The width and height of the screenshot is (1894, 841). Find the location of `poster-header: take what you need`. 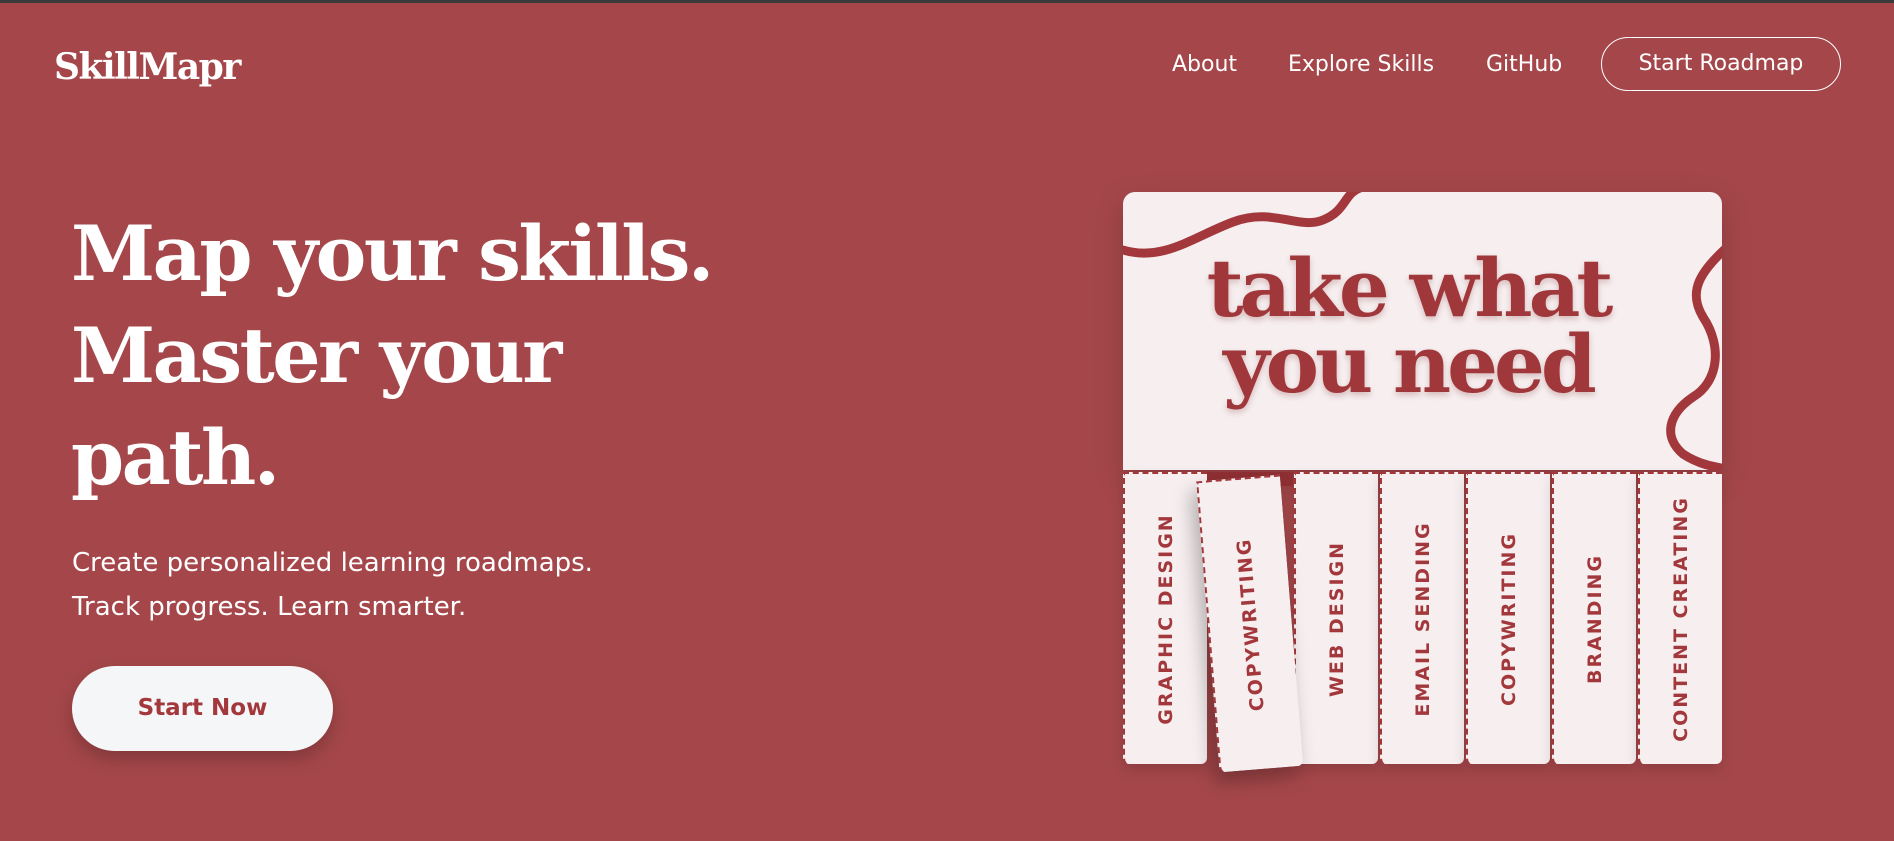

poster-header: take what you need is located at coordinates (1422, 331).